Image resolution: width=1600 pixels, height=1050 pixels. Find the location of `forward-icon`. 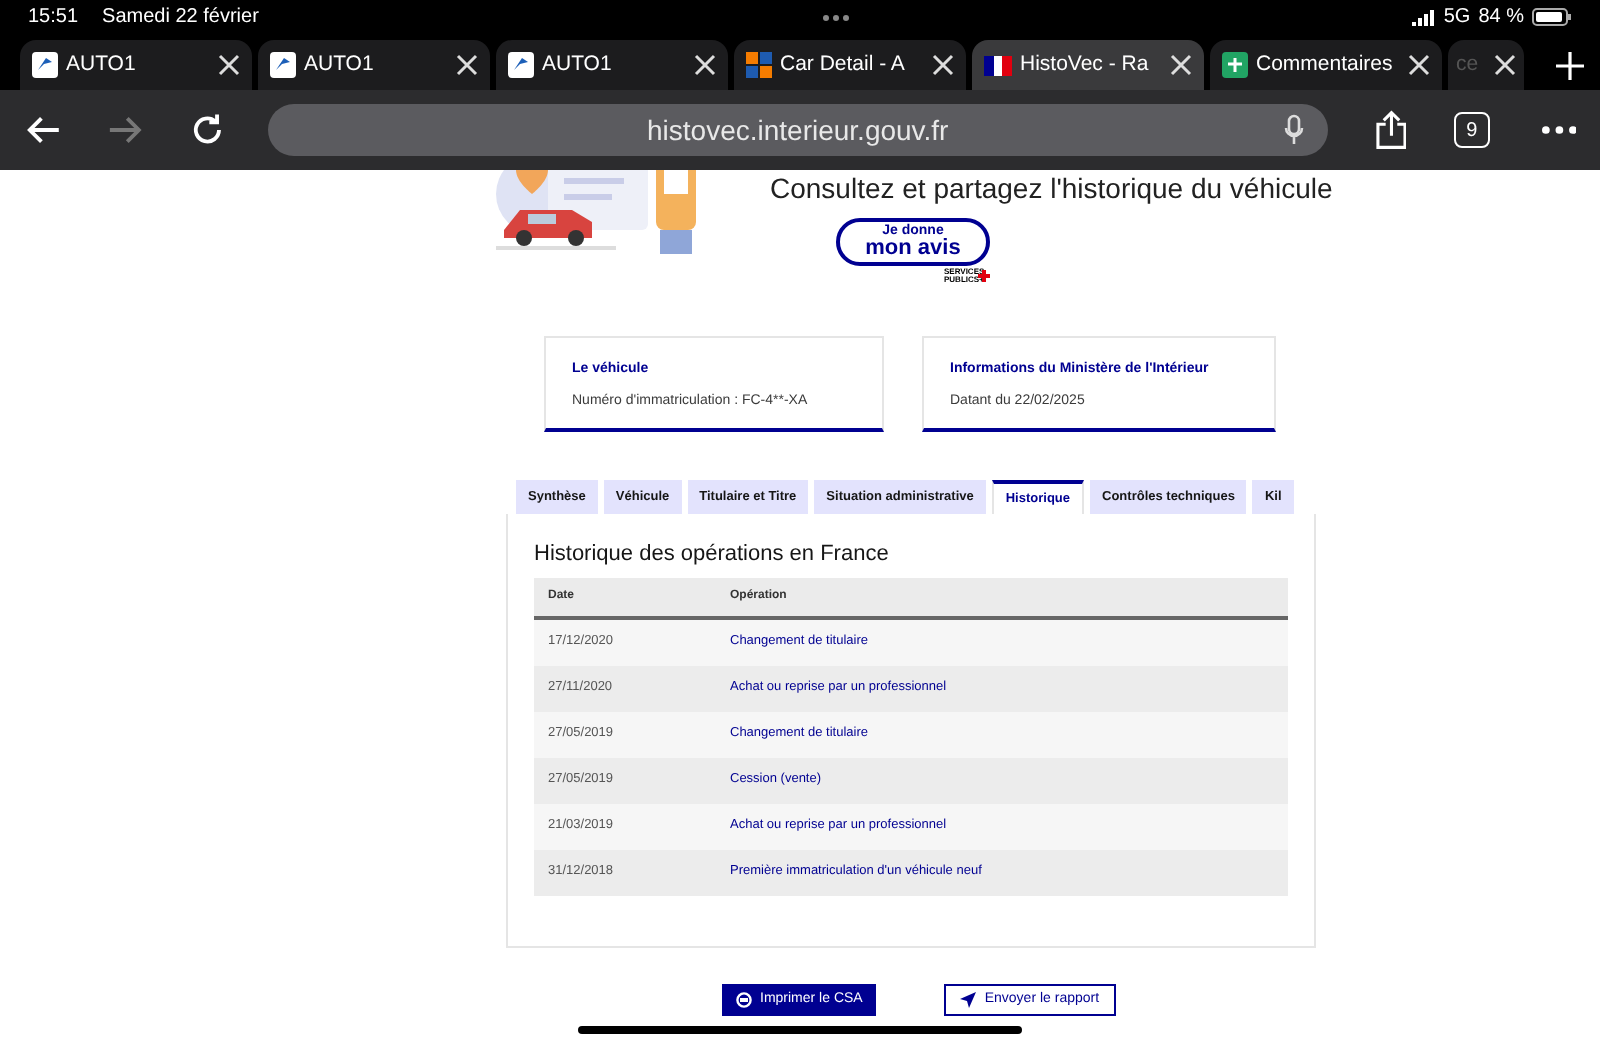

forward-icon is located at coordinates (126, 130).